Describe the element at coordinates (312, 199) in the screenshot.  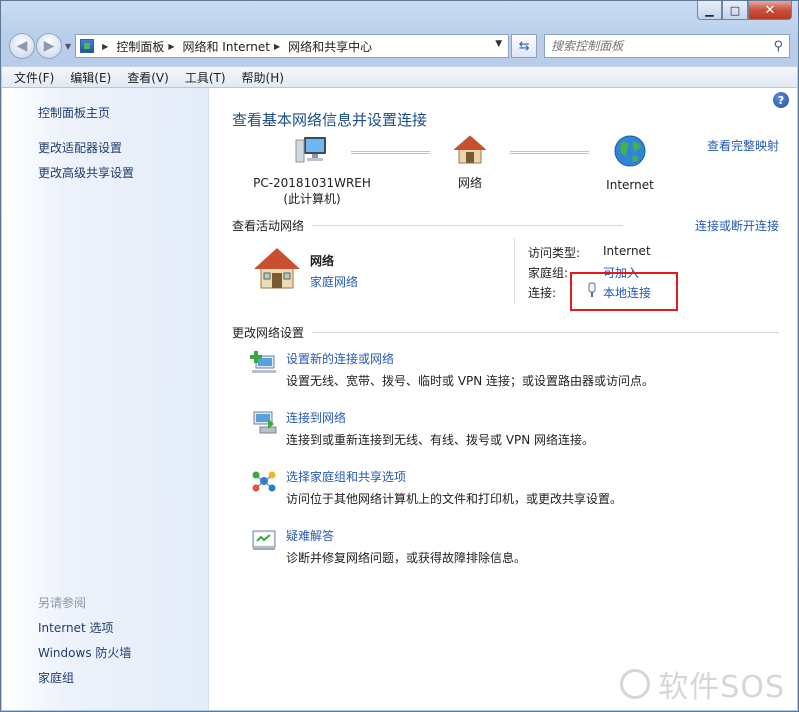
I see `map-node-computer-sub: (此计算机)` at that location.